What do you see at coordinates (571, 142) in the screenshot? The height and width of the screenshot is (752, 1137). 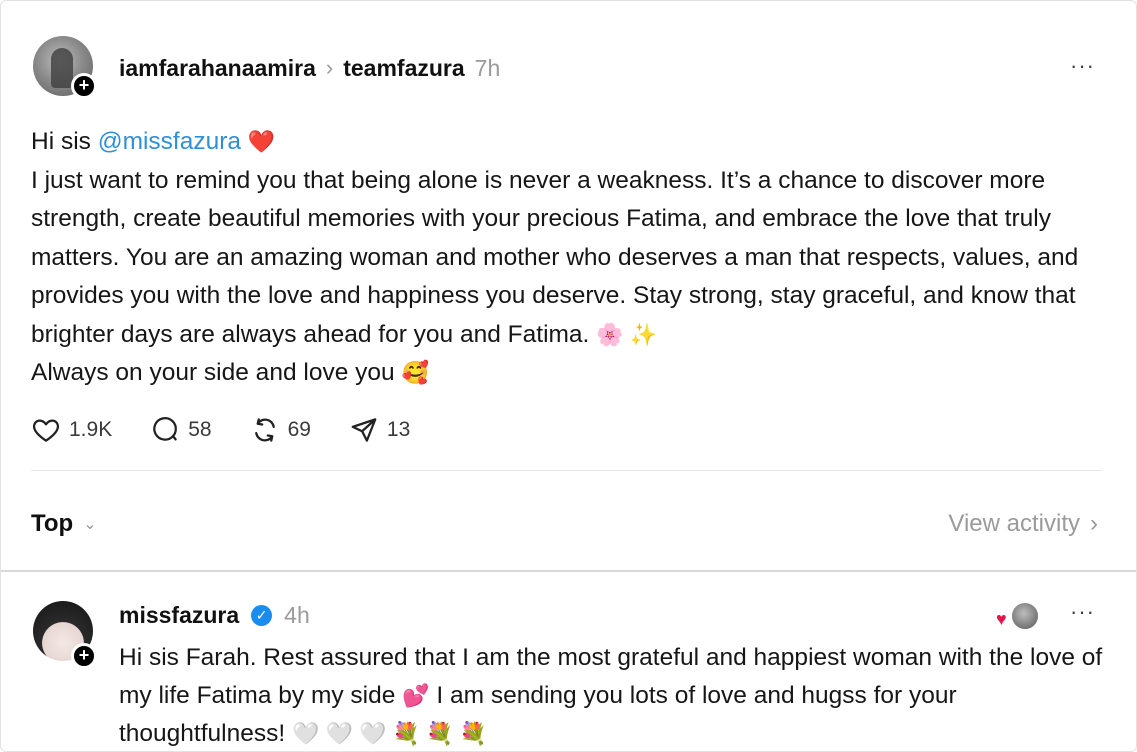 I see `greeting-line: Hi sis @missfazura ❤️` at bounding box center [571, 142].